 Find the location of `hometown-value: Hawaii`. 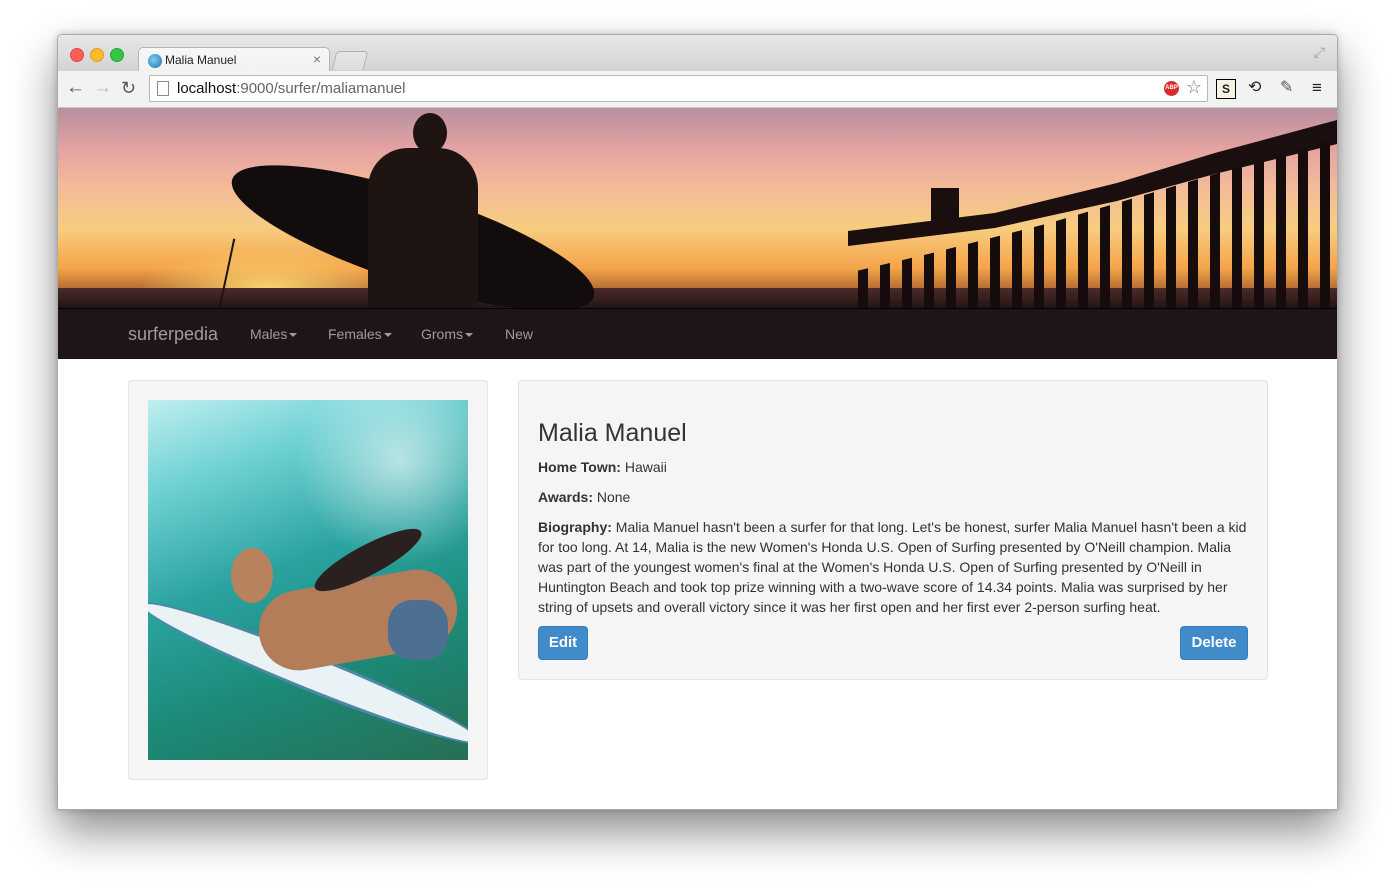

hometown-value: Hawaii is located at coordinates (645, 467).